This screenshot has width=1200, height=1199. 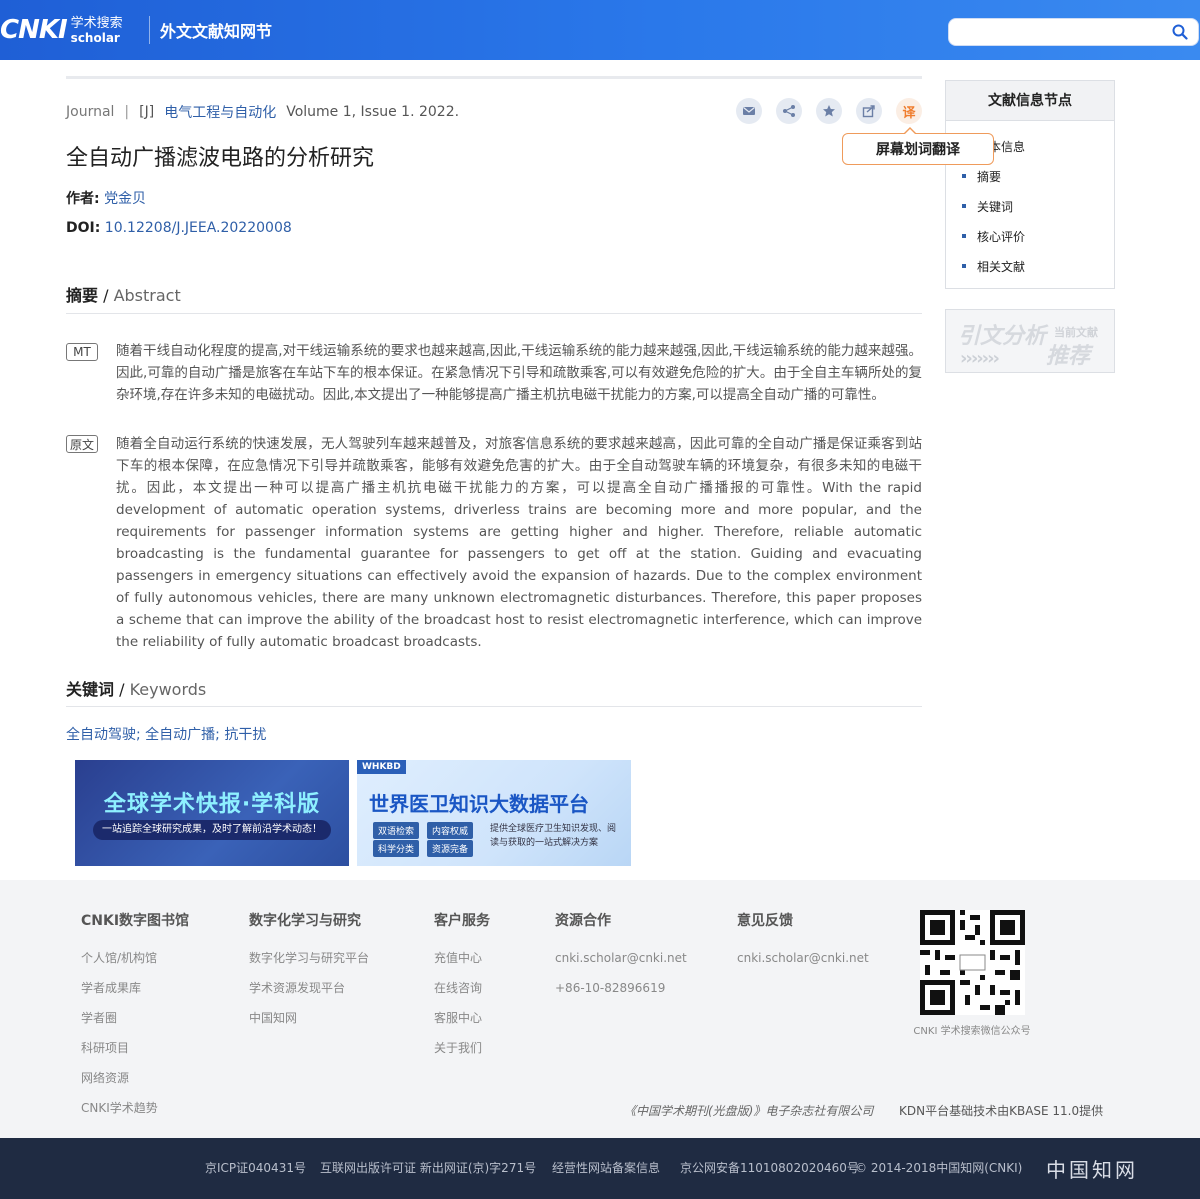 What do you see at coordinates (1001, 236) in the screenshot?
I see `info-node-label: 核心评价` at bounding box center [1001, 236].